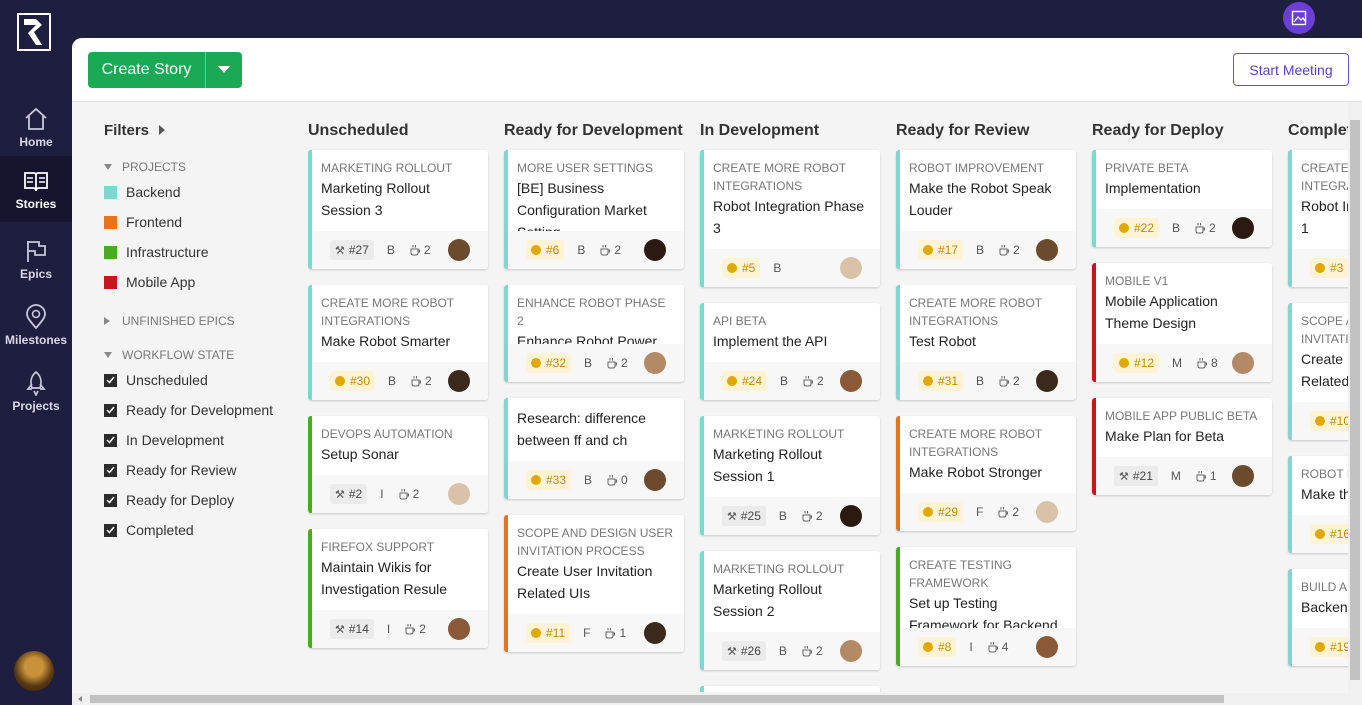 Image resolution: width=1362 pixels, height=705 pixels. I want to click on story-title: Marketing Rollout Session 1, so click(792, 465).